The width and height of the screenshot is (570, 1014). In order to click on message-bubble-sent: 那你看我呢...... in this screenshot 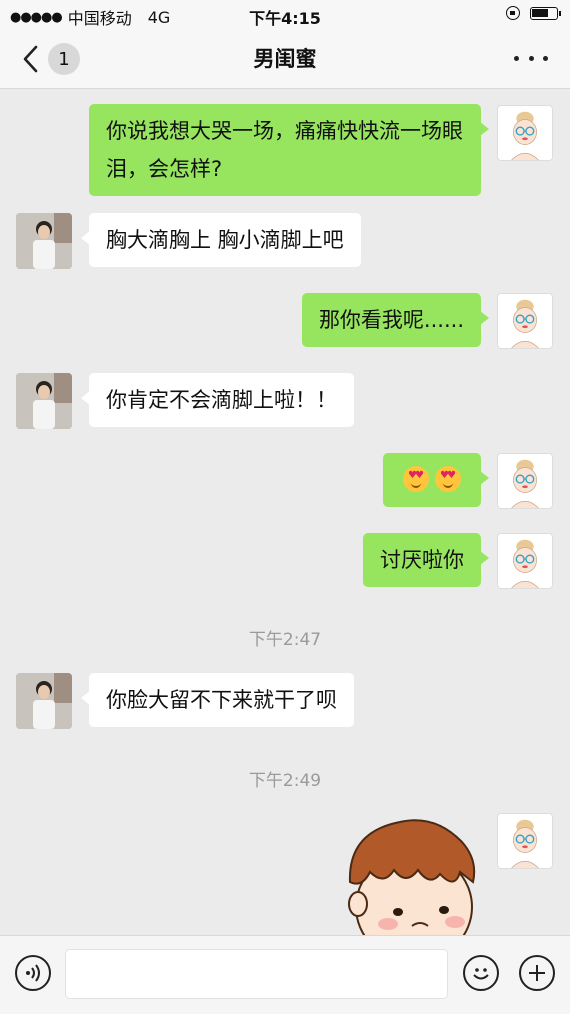, I will do `click(395, 320)`.